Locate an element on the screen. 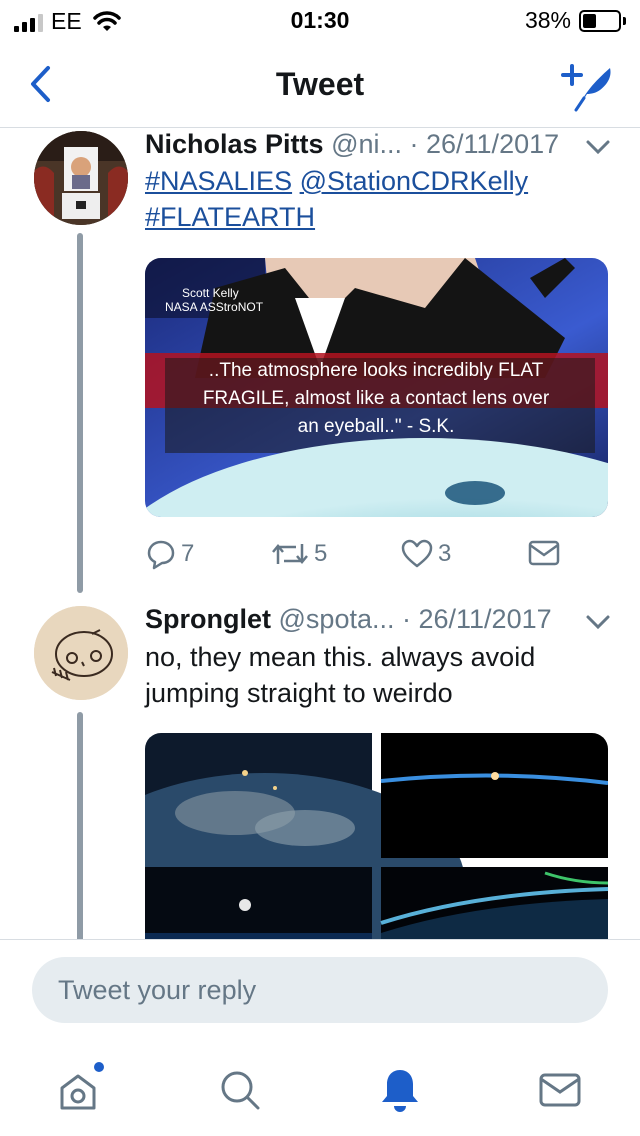 Image resolution: width=640 pixels, height=1136 pixels. retweet-icon is located at coordinates (290, 554).